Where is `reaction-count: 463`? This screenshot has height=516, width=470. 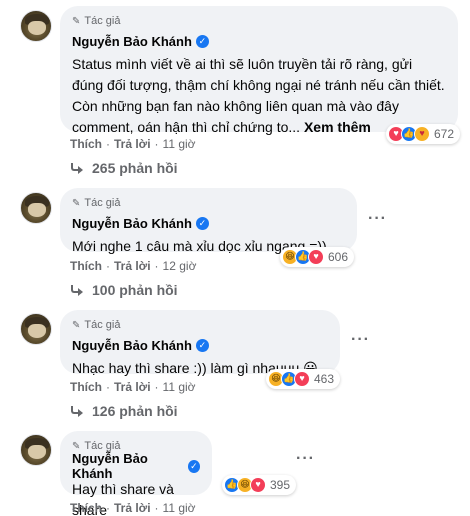 reaction-count: 463 is located at coordinates (324, 379).